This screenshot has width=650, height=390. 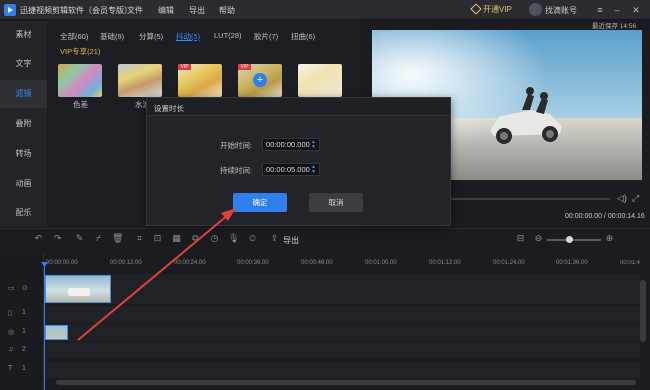 What do you see at coordinates (156, 274) in the screenshot?
I see `annotation-arrow` at bounding box center [156, 274].